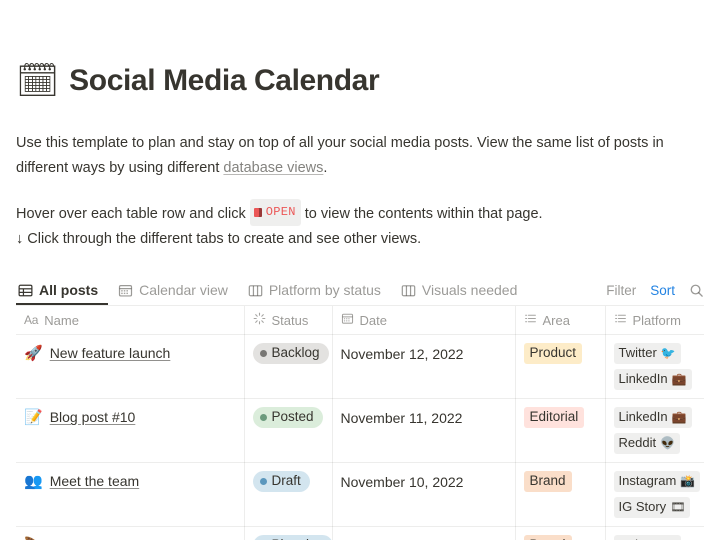 This screenshot has height=540, width=720. Describe the element at coordinates (554, 418) in the screenshot. I see `area-tag: Editorial` at that location.